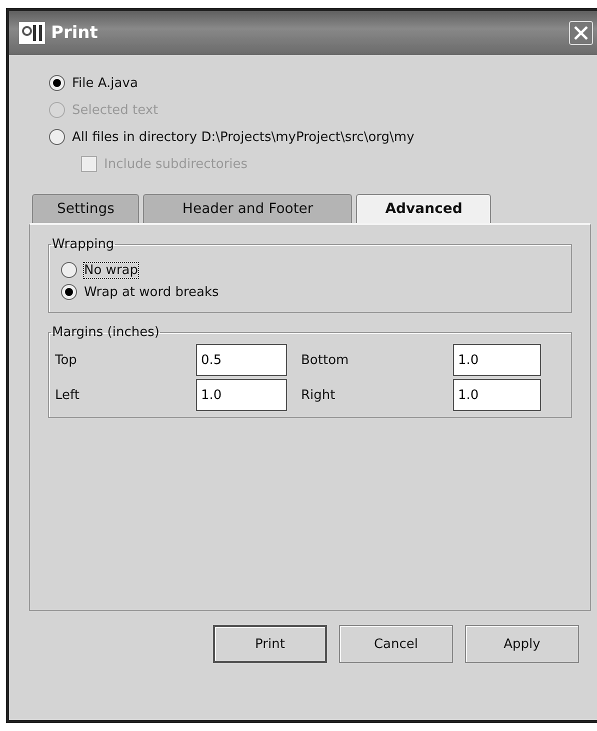  What do you see at coordinates (313, 292) in the screenshot?
I see `radio-option: Wrap at word breaks` at bounding box center [313, 292].